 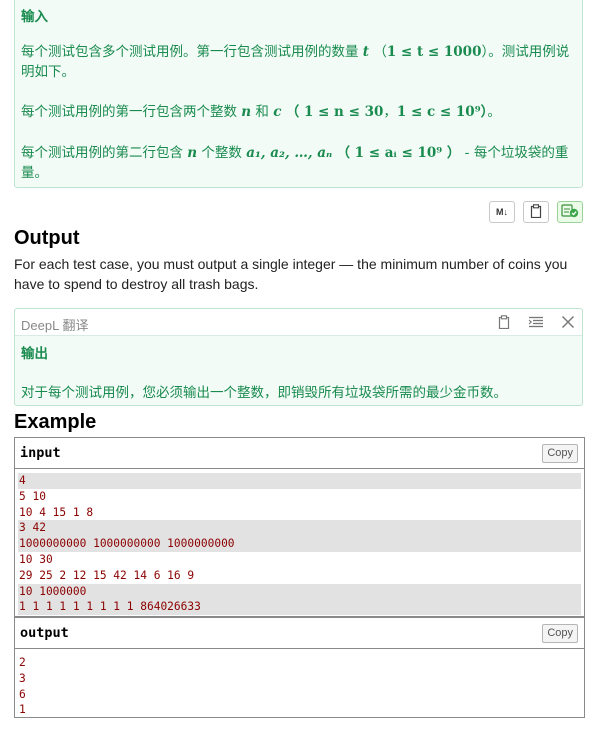 What do you see at coordinates (192, 153) in the screenshot?
I see `p3-var-n: n` at bounding box center [192, 153].